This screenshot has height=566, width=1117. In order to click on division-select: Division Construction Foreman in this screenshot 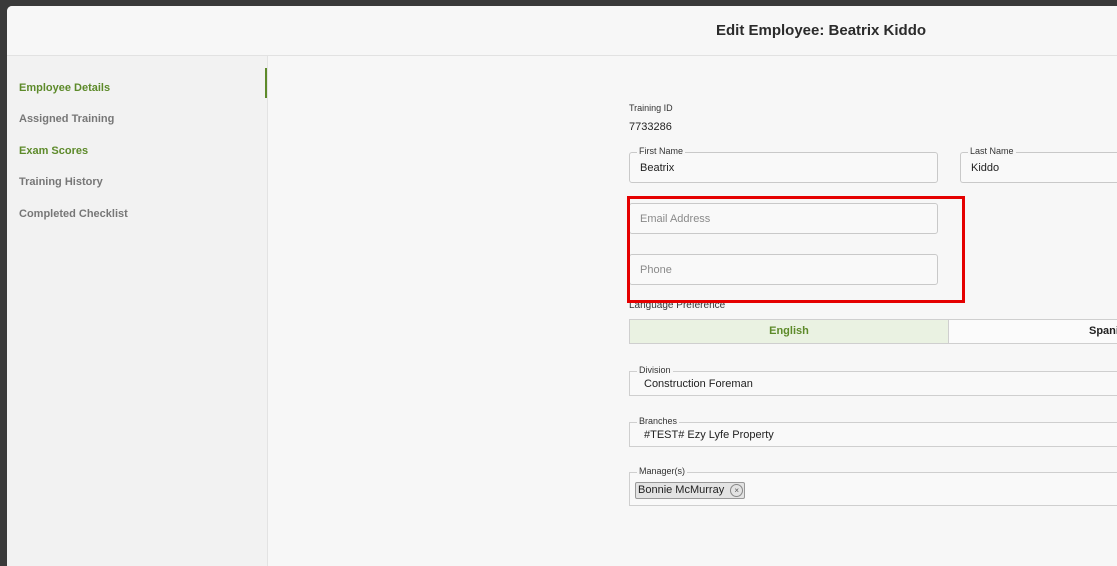, I will do `click(873, 380)`.